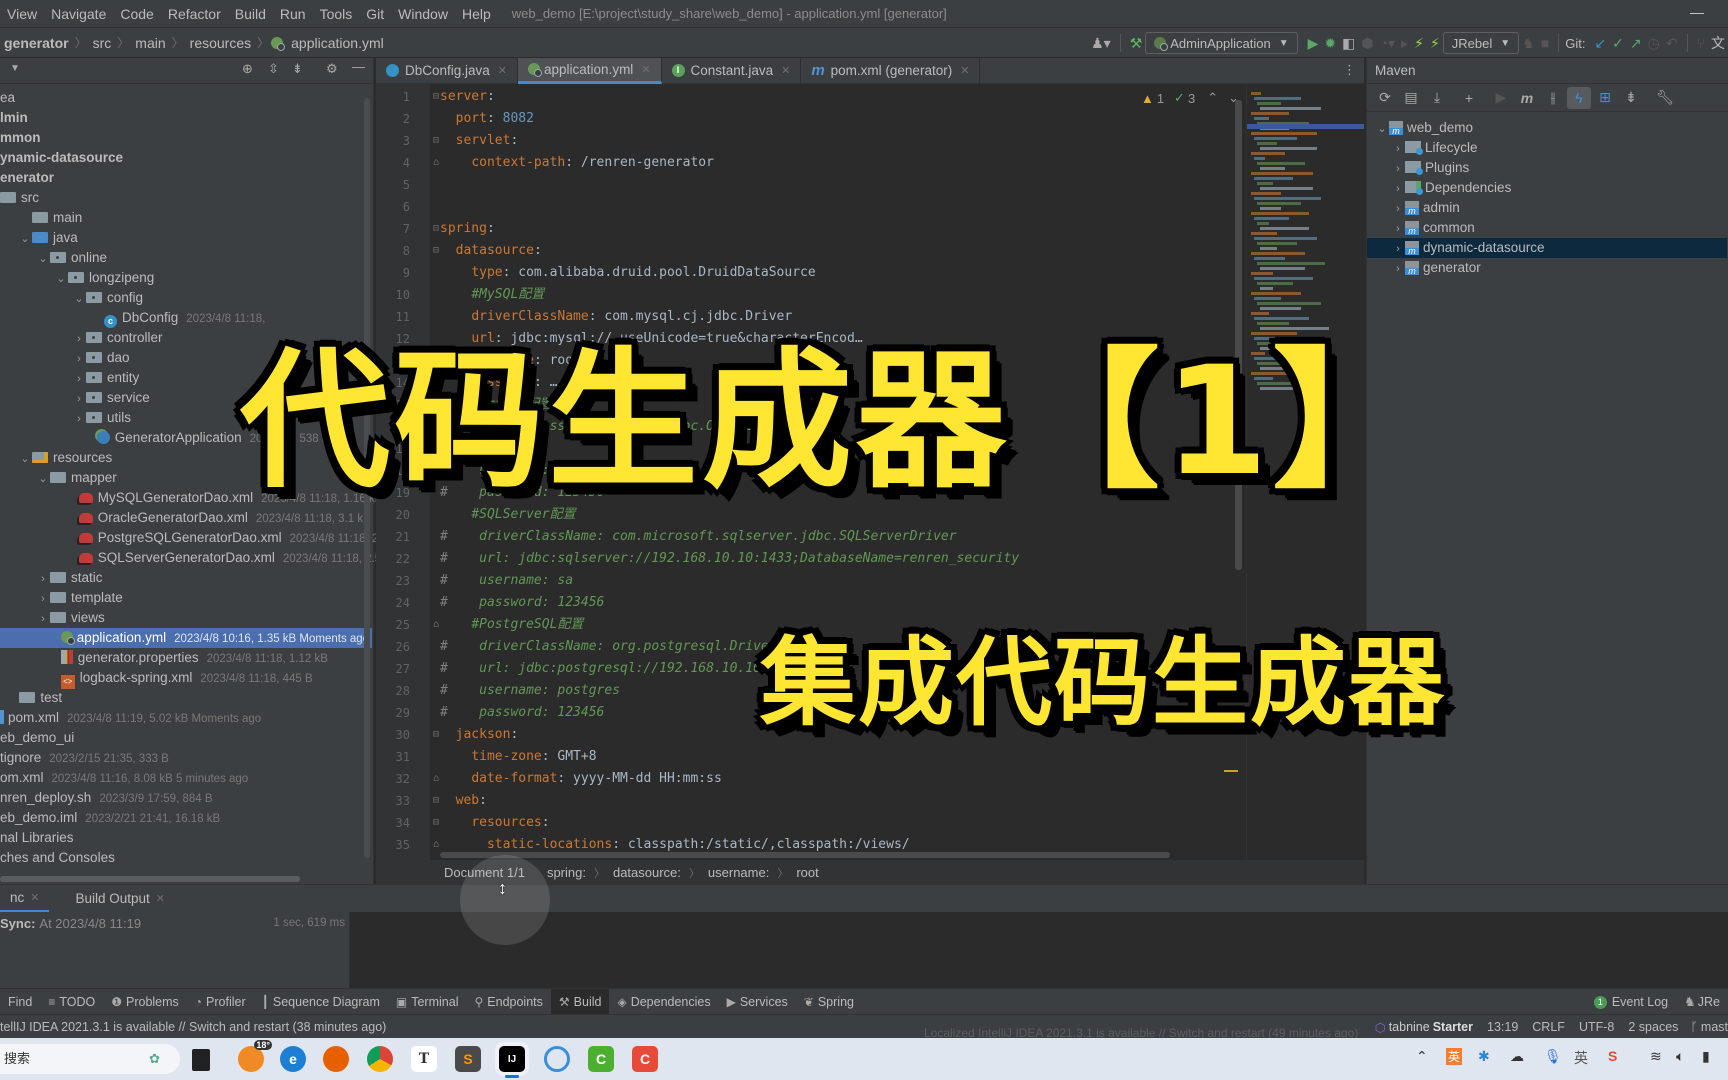 This screenshot has width=1728, height=1080. What do you see at coordinates (829, 1002) in the screenshot?
I see `tool-window-spring: ❦ Spring` at bounding box center [829, 1002].